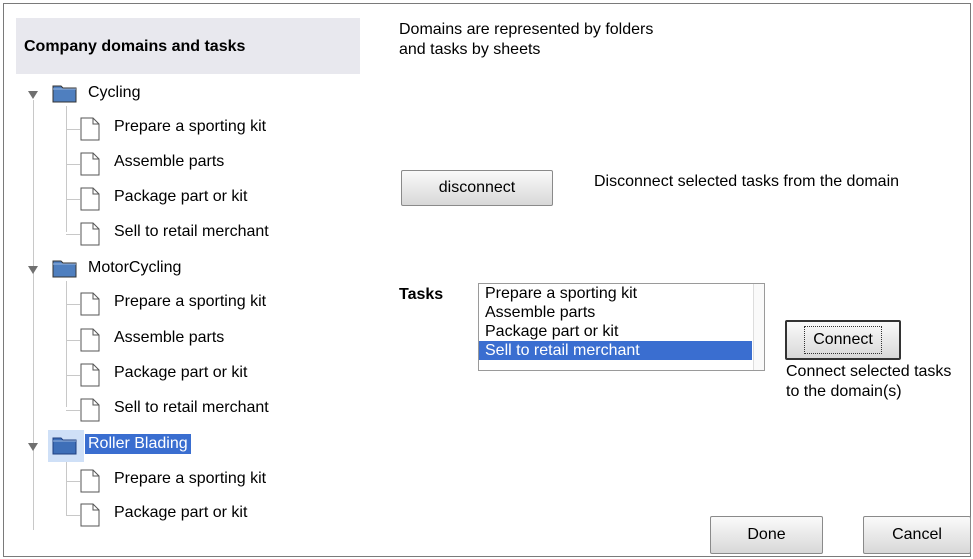 The height and width of the screenshot is (559, 973). I want to click on tree-domain-motorcycling: MotorCycling, so click(124, 269).